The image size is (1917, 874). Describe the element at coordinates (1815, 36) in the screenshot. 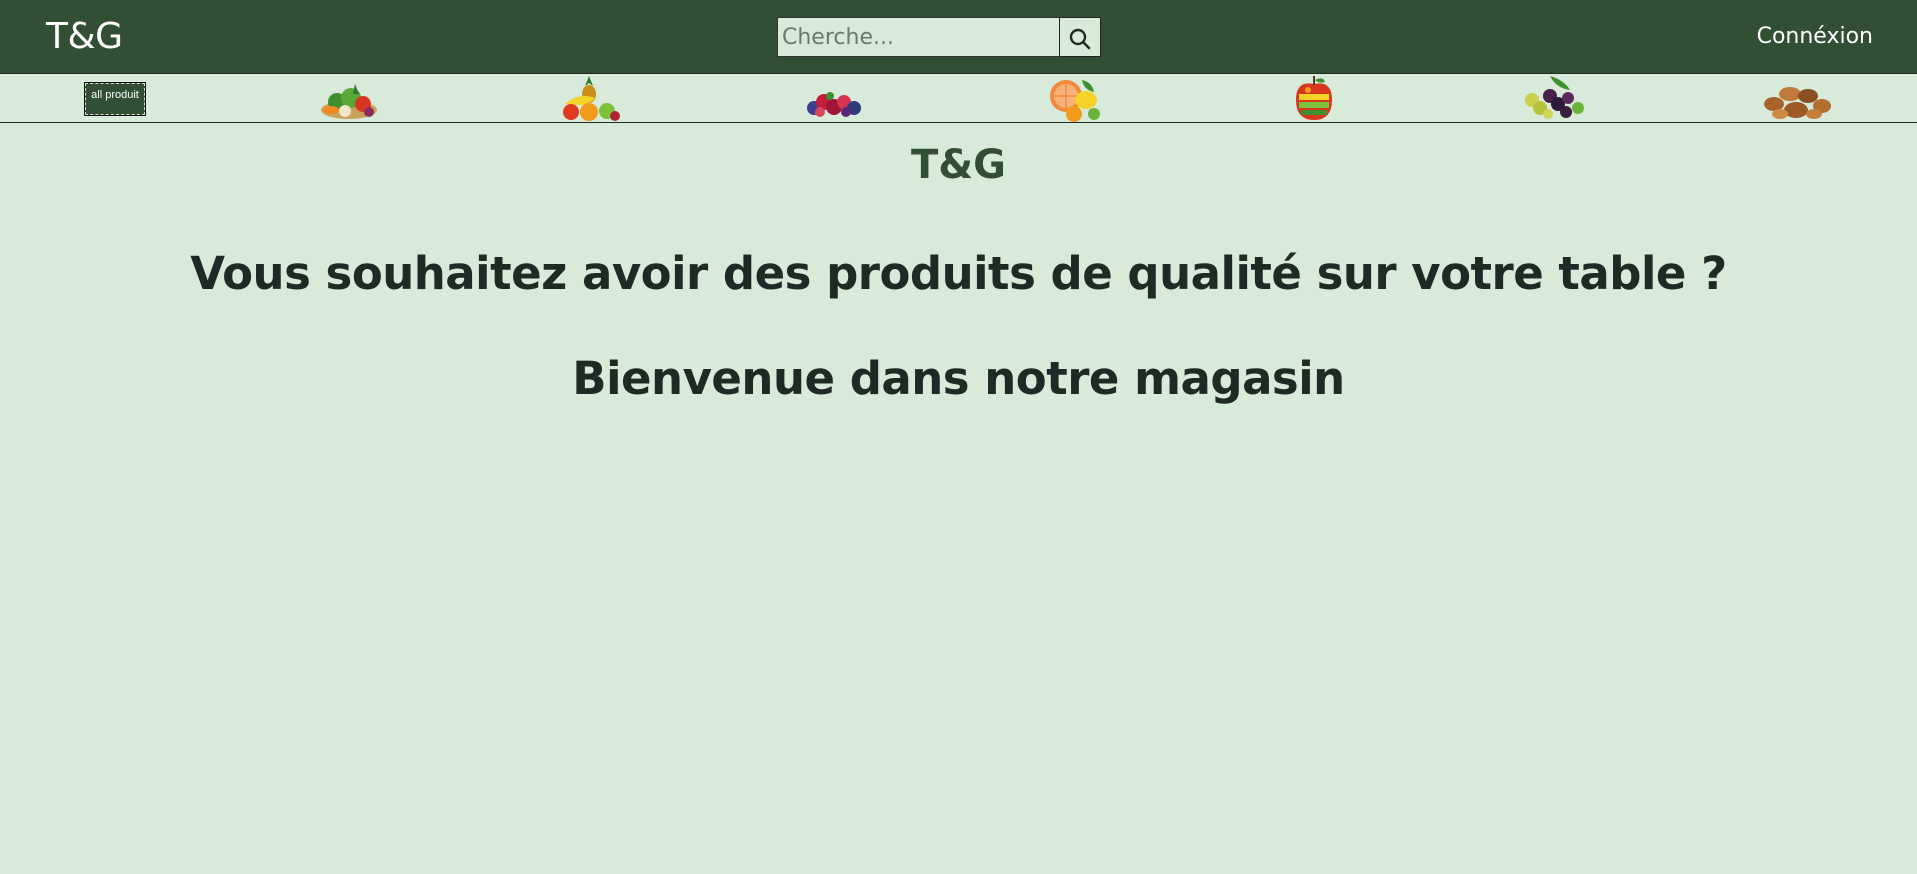

I see `login-link: Connéxion` at that location.